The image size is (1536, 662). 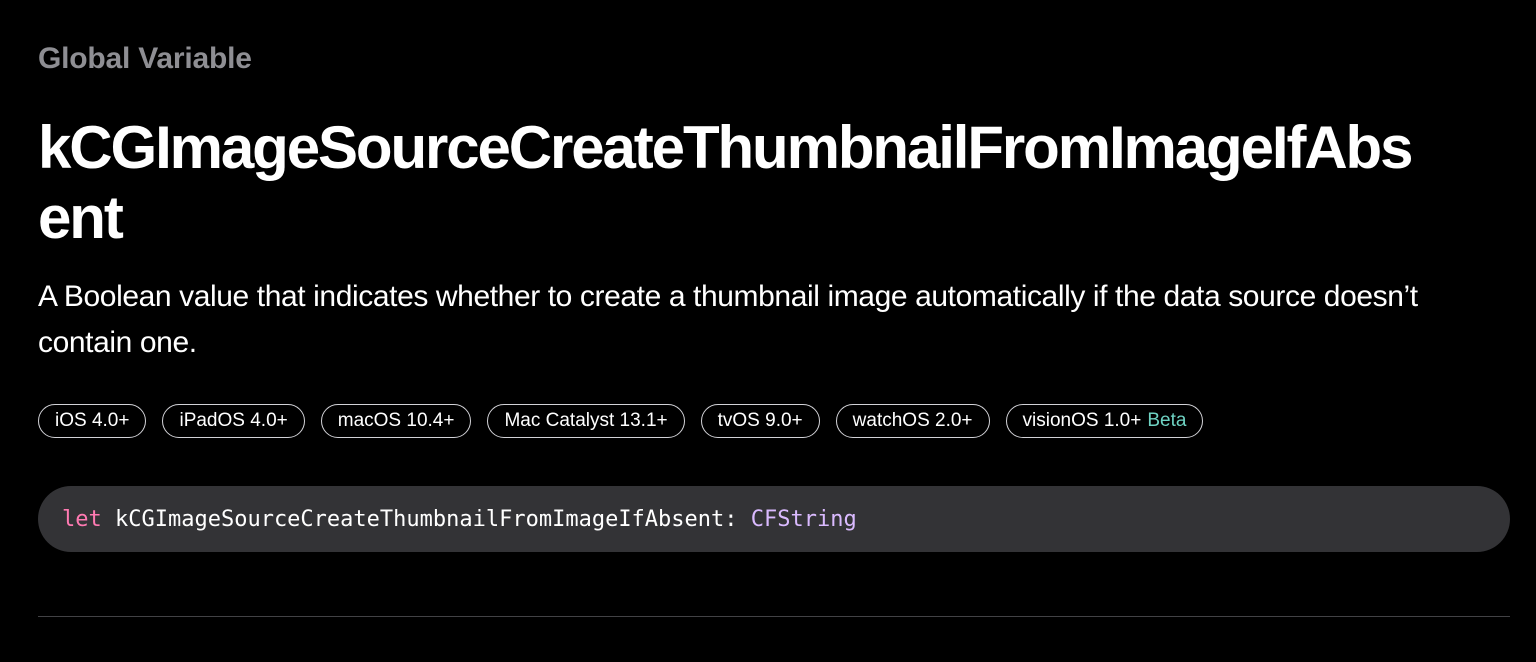 I want to click on platform-label: iPadOS 4.0+, so click(x=233, y=420).